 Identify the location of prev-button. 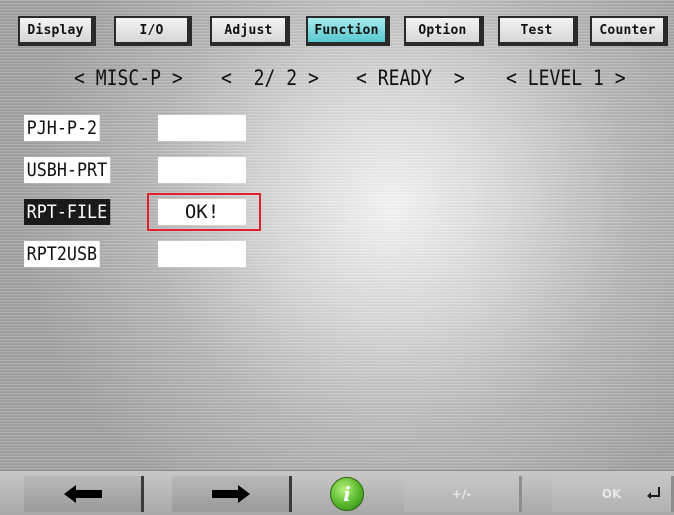
(84, 494).